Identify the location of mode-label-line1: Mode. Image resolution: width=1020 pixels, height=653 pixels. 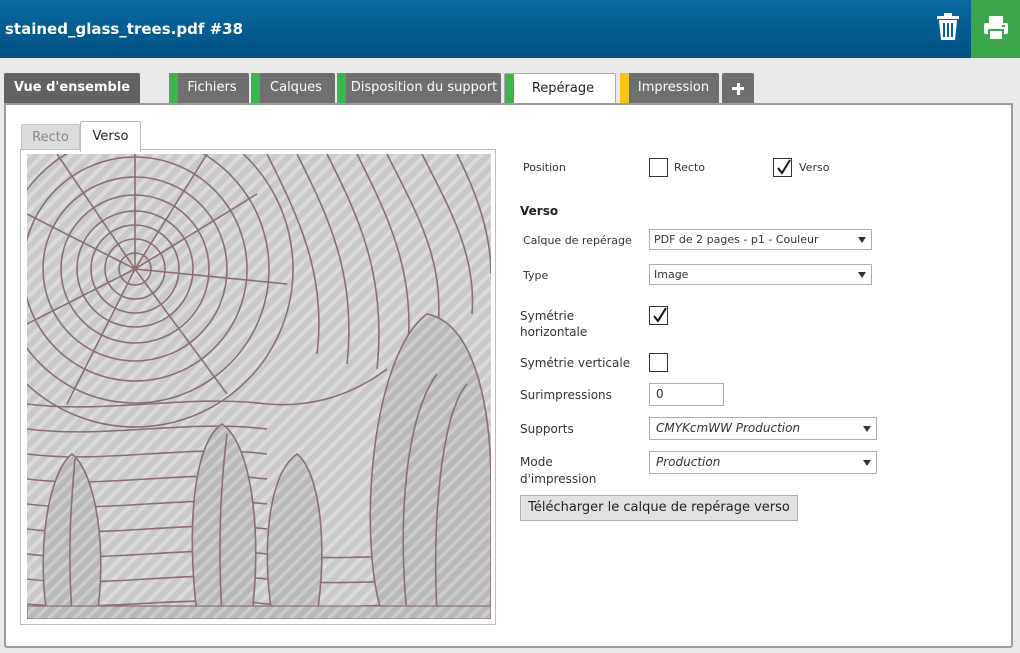
(536, 462).